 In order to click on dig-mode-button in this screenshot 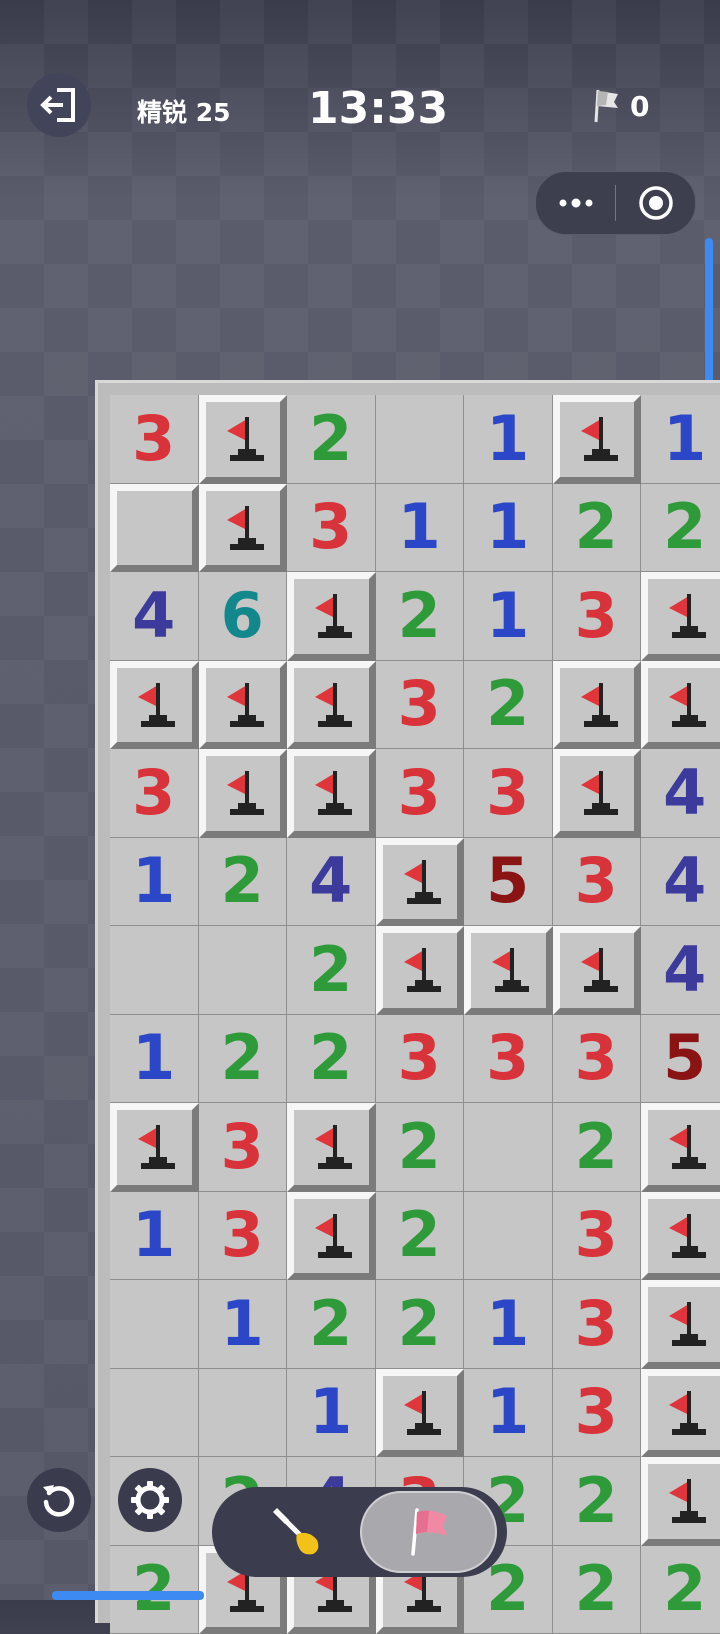, I will do `click(297, 1532)`.